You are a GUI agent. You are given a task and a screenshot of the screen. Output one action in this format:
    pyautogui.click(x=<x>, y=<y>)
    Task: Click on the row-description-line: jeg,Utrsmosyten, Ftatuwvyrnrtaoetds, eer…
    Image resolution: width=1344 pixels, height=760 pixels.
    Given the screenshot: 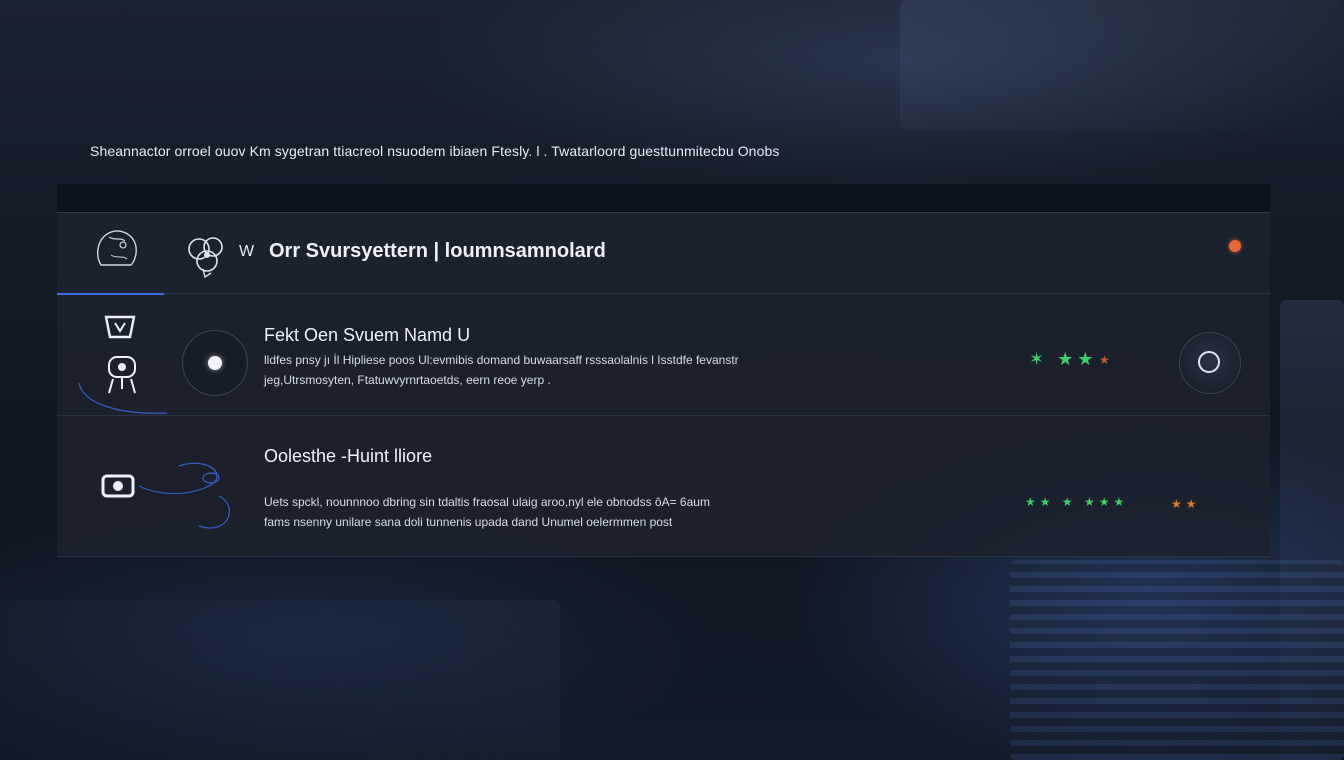 What is the action you would take?
    pyautogui.click(x=407, y=380)
    